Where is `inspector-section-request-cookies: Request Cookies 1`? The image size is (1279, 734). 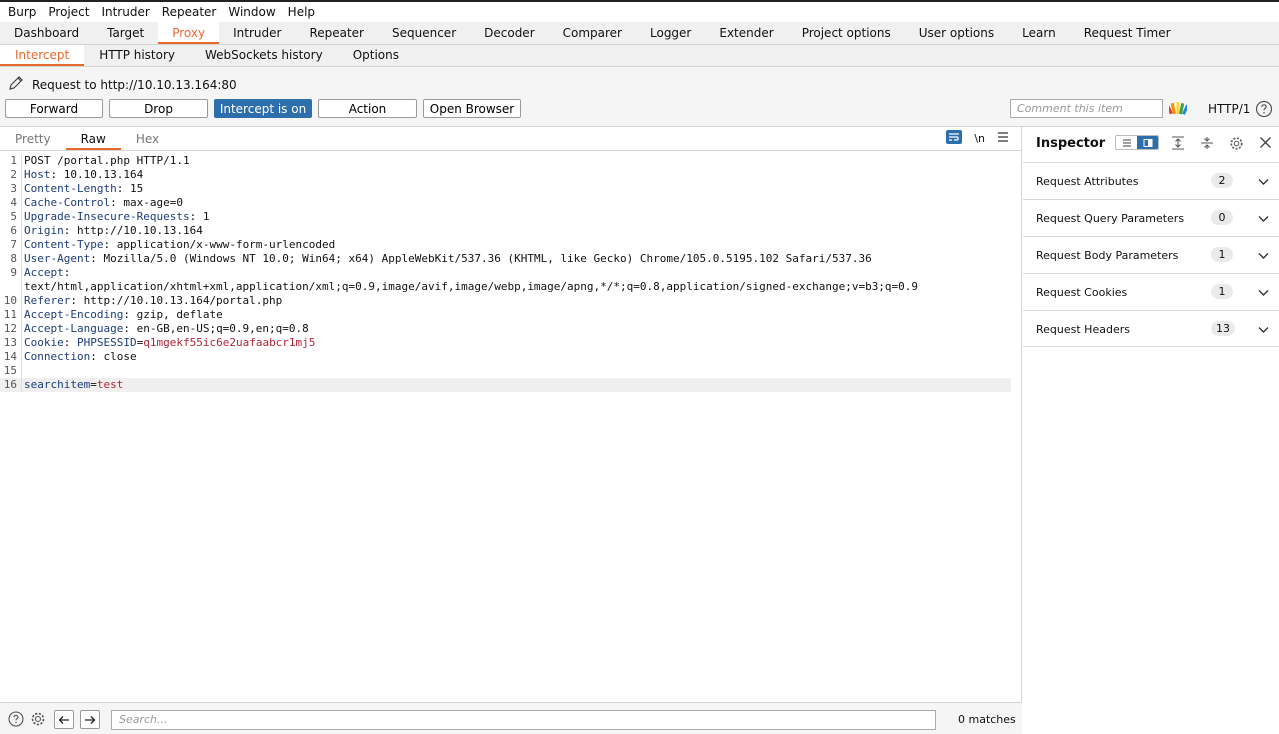
inspector-section-request-cookies: Request Cookies 1 is located at coordinates (1151, 291).